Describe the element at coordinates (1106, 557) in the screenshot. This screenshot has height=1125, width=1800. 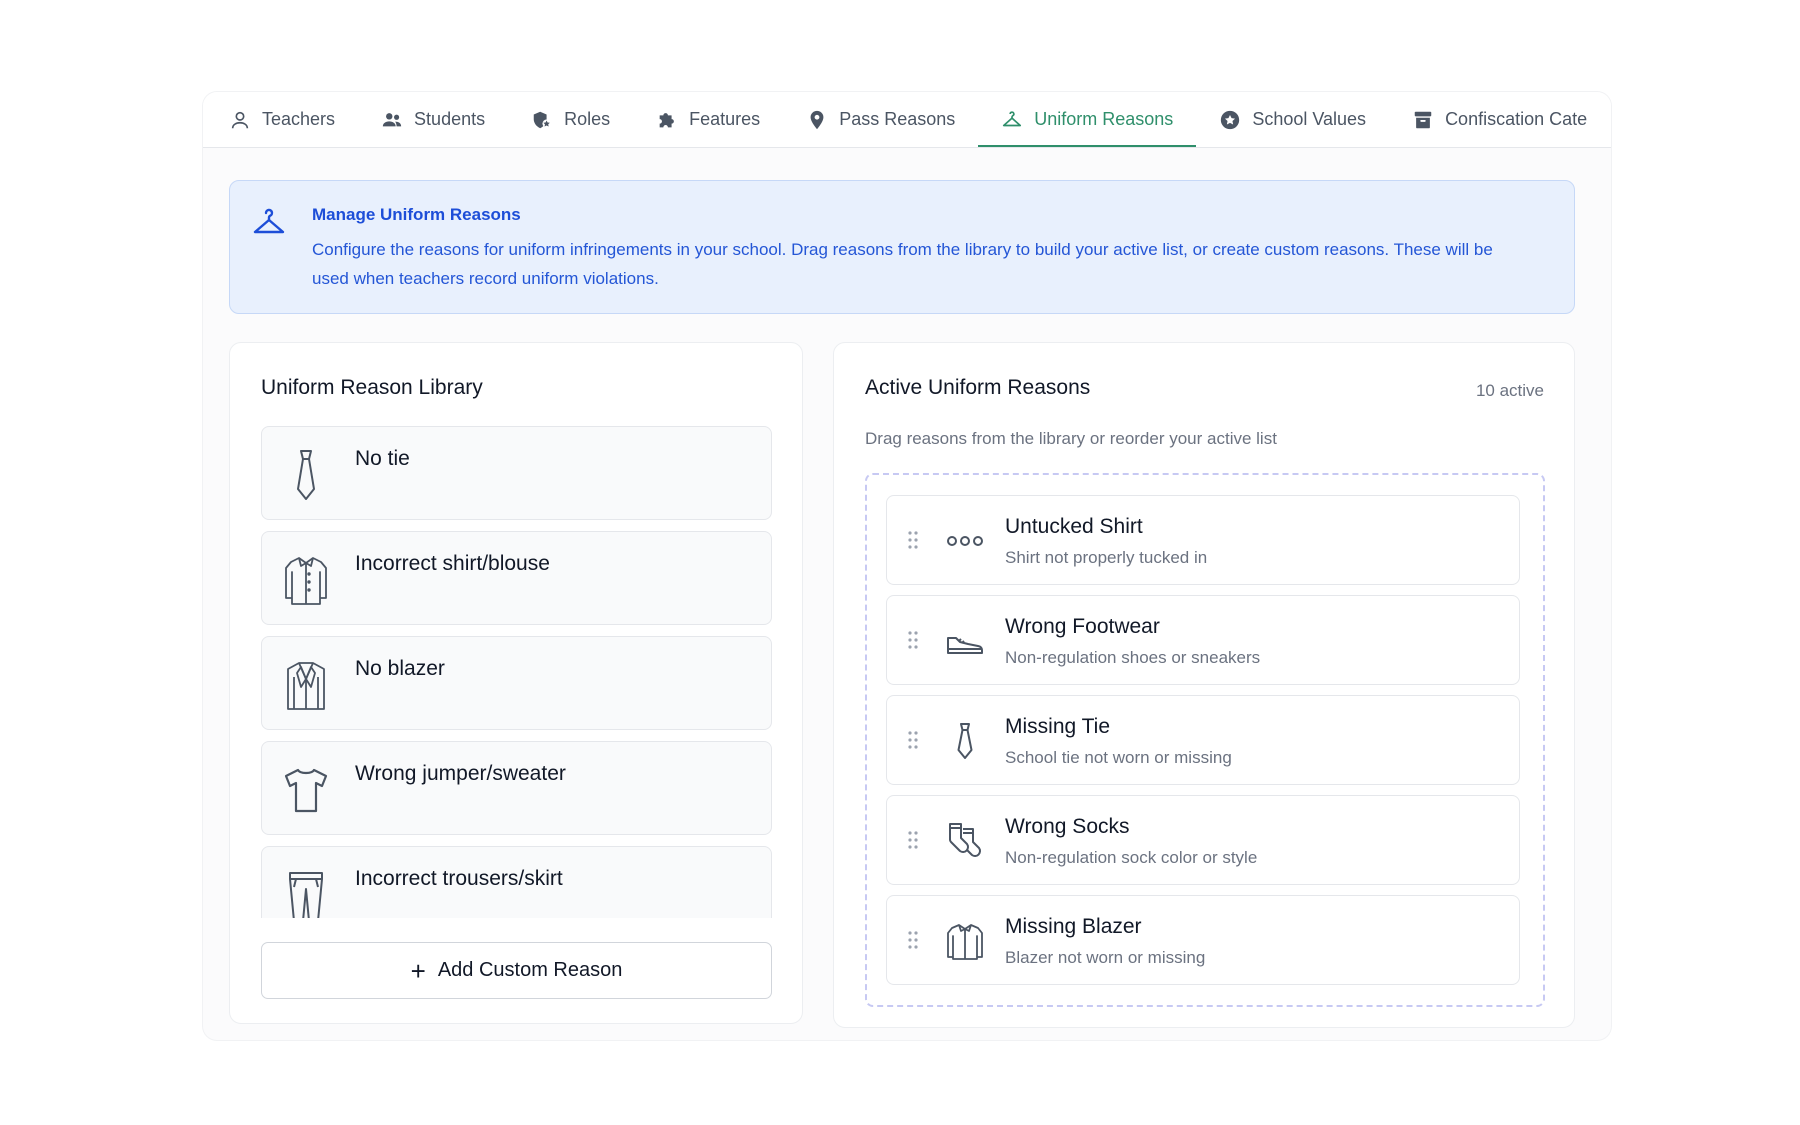
I see `active-item-description: Shirt not properly tucked in` at that location.